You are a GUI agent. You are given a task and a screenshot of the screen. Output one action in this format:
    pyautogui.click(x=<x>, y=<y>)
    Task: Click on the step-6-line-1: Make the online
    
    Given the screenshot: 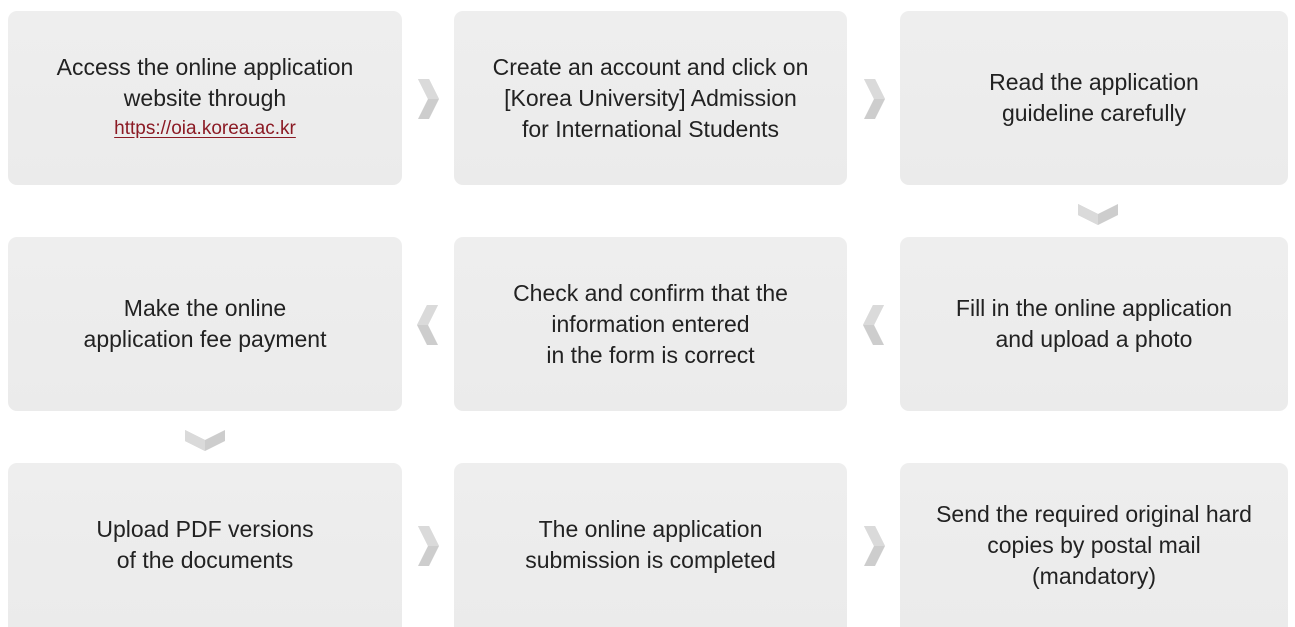 What is the action you would take?
    pyautogui.click(x=205, y=308)
    